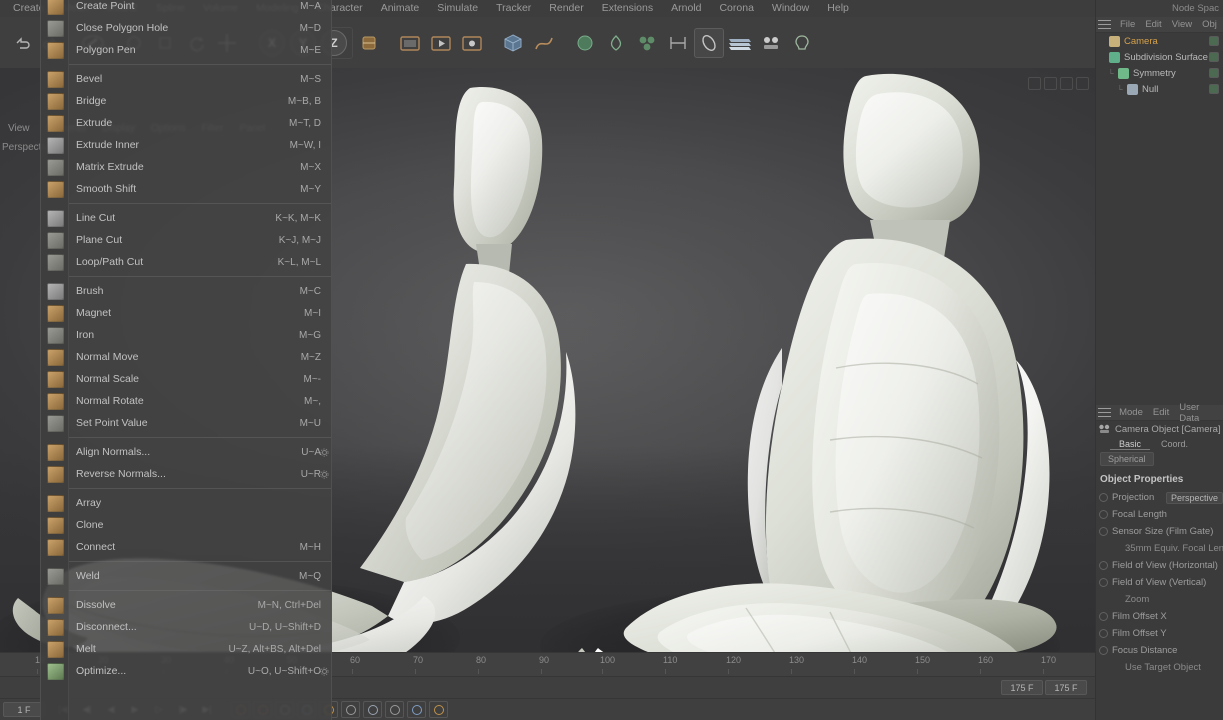  I want to click on object-row-null: └ Null, so click(1159, 89).